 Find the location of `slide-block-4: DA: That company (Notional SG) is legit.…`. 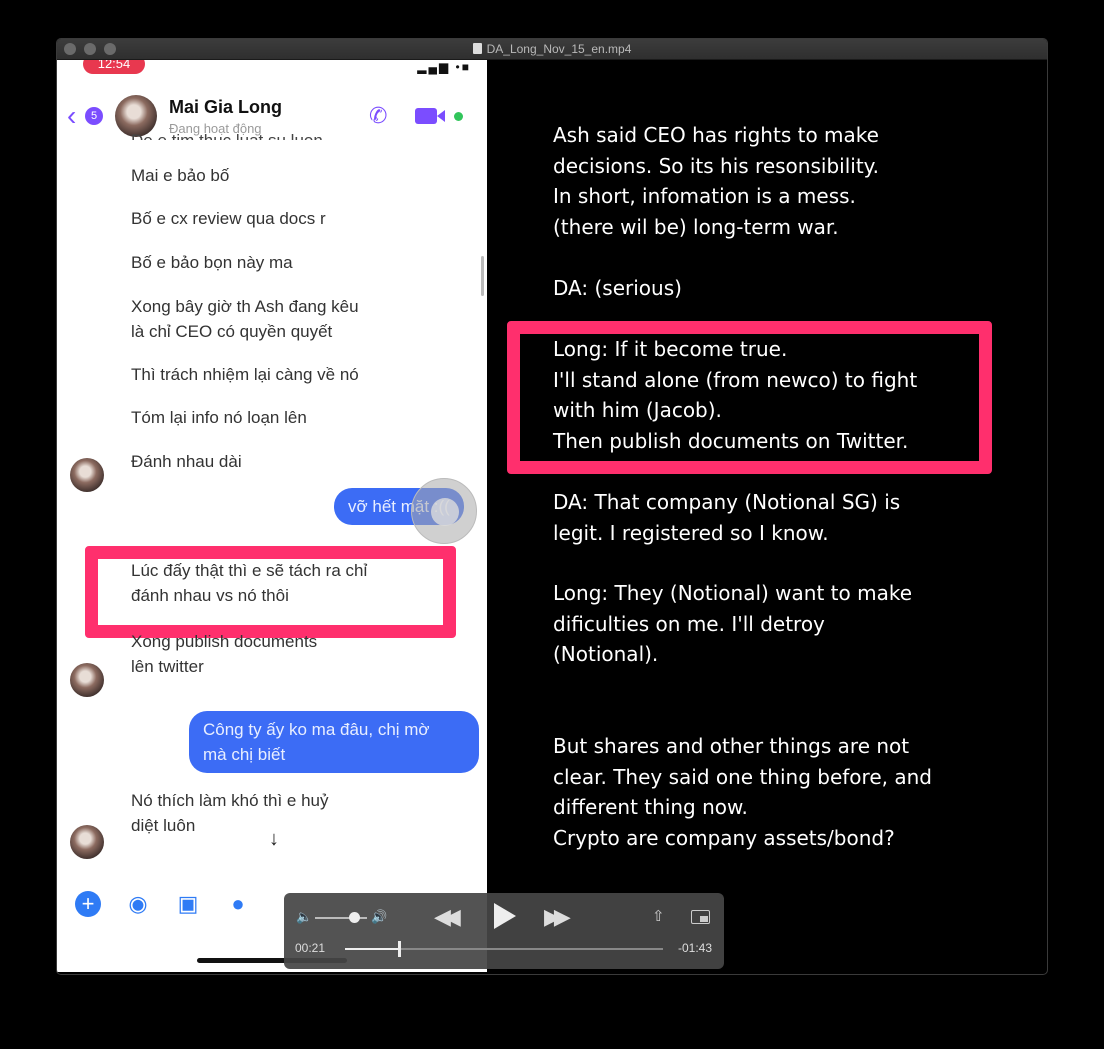

slide-block-4: DA: That company (Notional SG) is legit.… is located at coordinates (727, 517).